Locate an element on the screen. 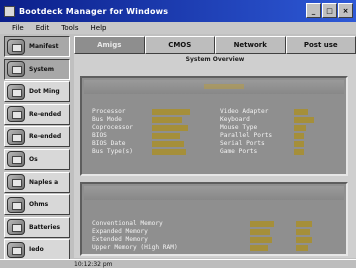 The image size is (356, 268). sidebar-item-system: System is located at coordinates (37, 69).